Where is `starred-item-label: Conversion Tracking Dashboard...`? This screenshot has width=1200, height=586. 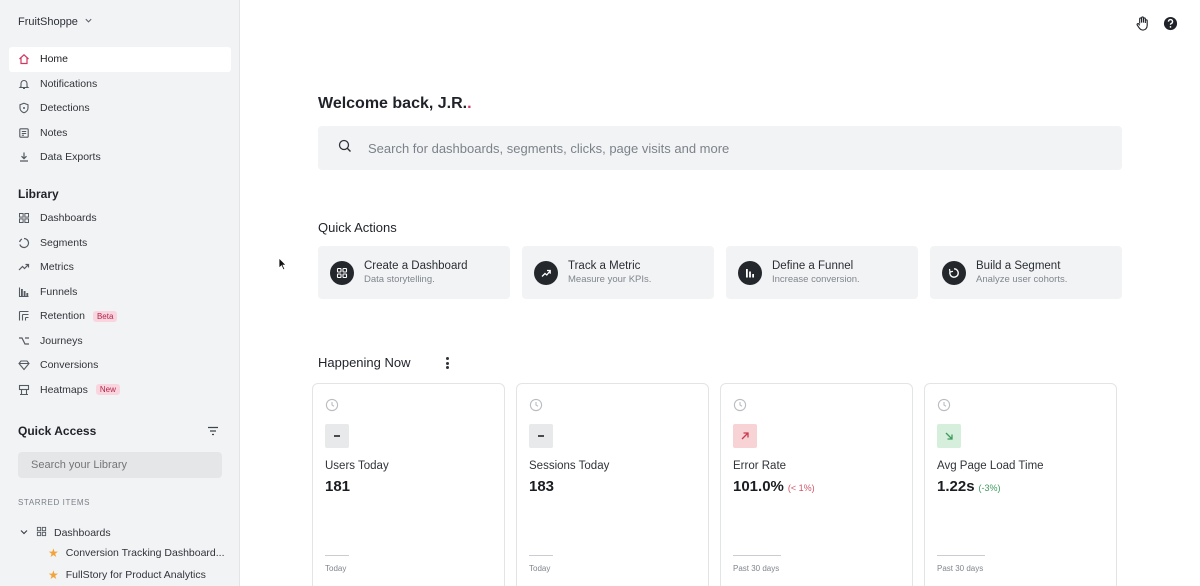
starred-item-label: Conversion Tracking Dashboard... is located at coordinates (145, 553).